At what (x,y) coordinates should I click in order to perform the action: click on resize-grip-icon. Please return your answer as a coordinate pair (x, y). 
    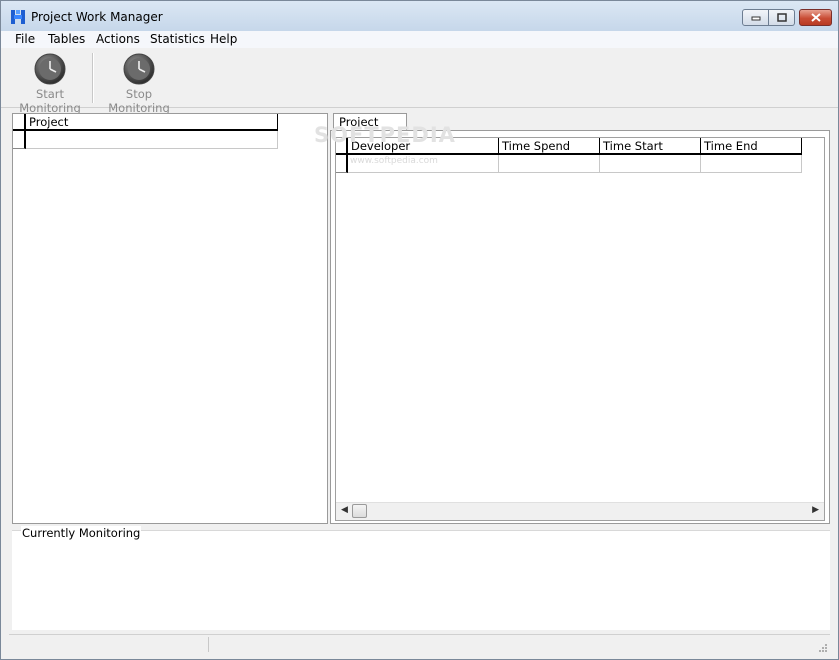
    Looking at the image, I should click on (823, 648).